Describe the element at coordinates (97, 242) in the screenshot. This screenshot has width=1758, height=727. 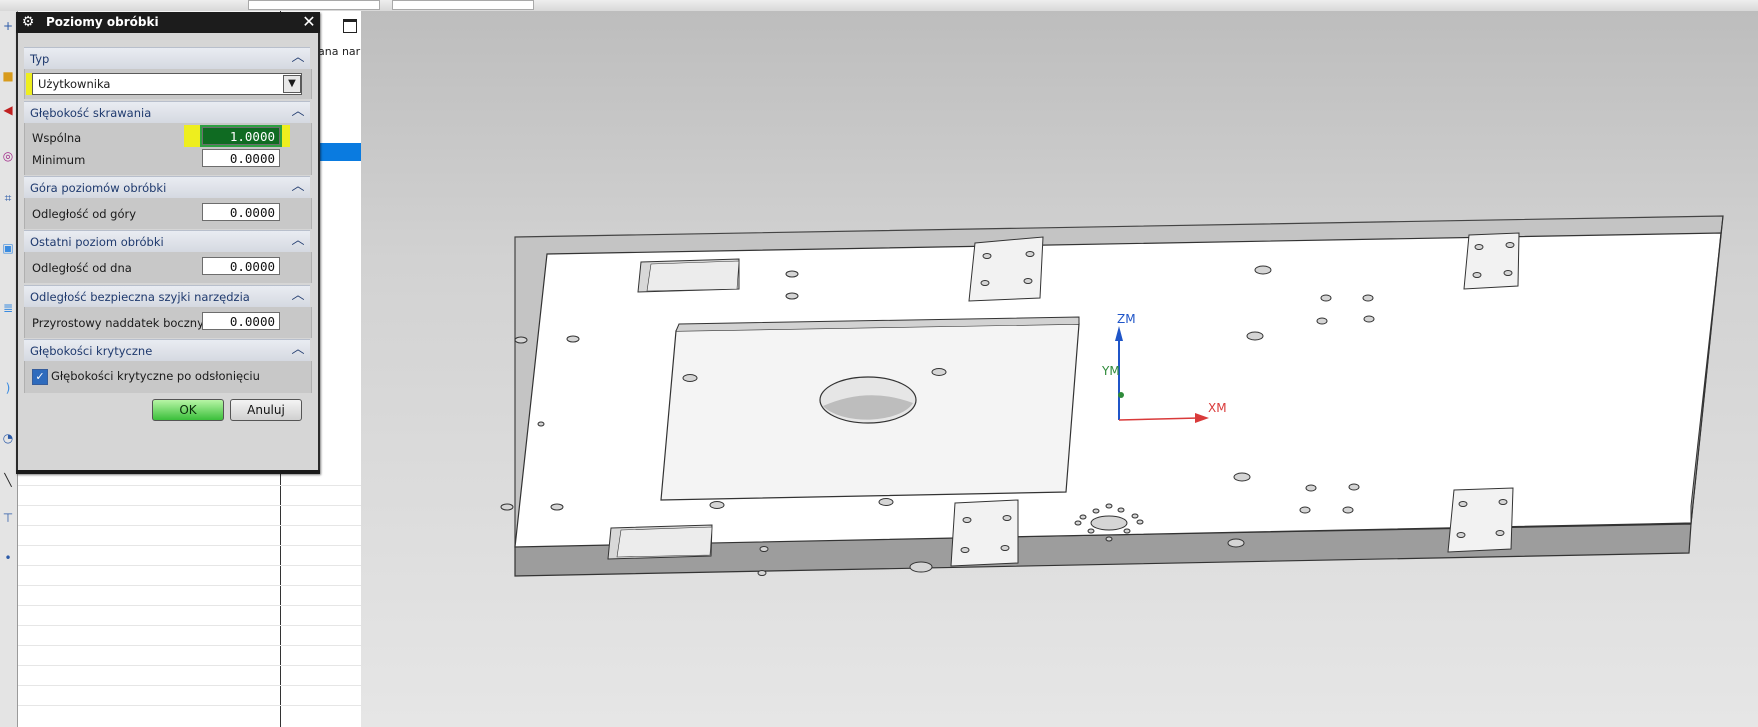
I see `section-last-level-label: Ostatni poziom obróbki` at that location.